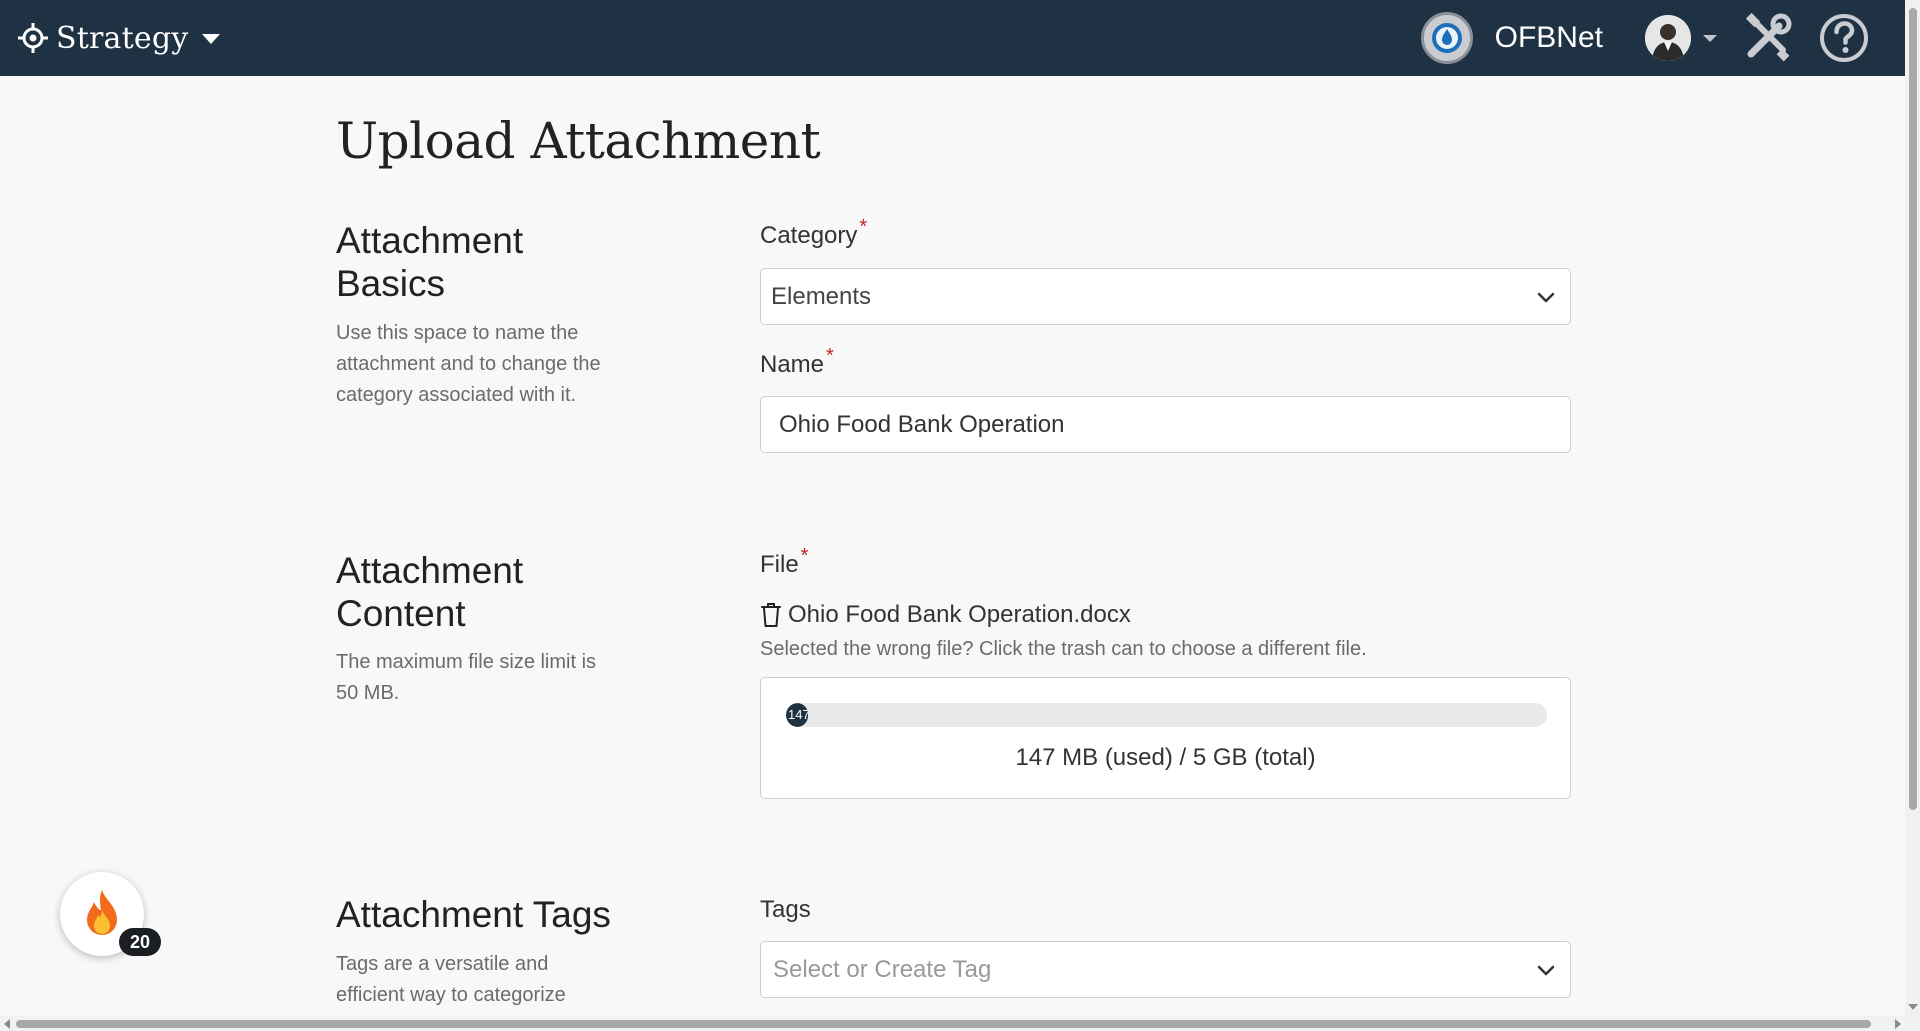  What do you see at coordinates (473, 914) in the screenshot?
I see `section-title-tags: Attachment Tags` at bounding box center [473, 914].